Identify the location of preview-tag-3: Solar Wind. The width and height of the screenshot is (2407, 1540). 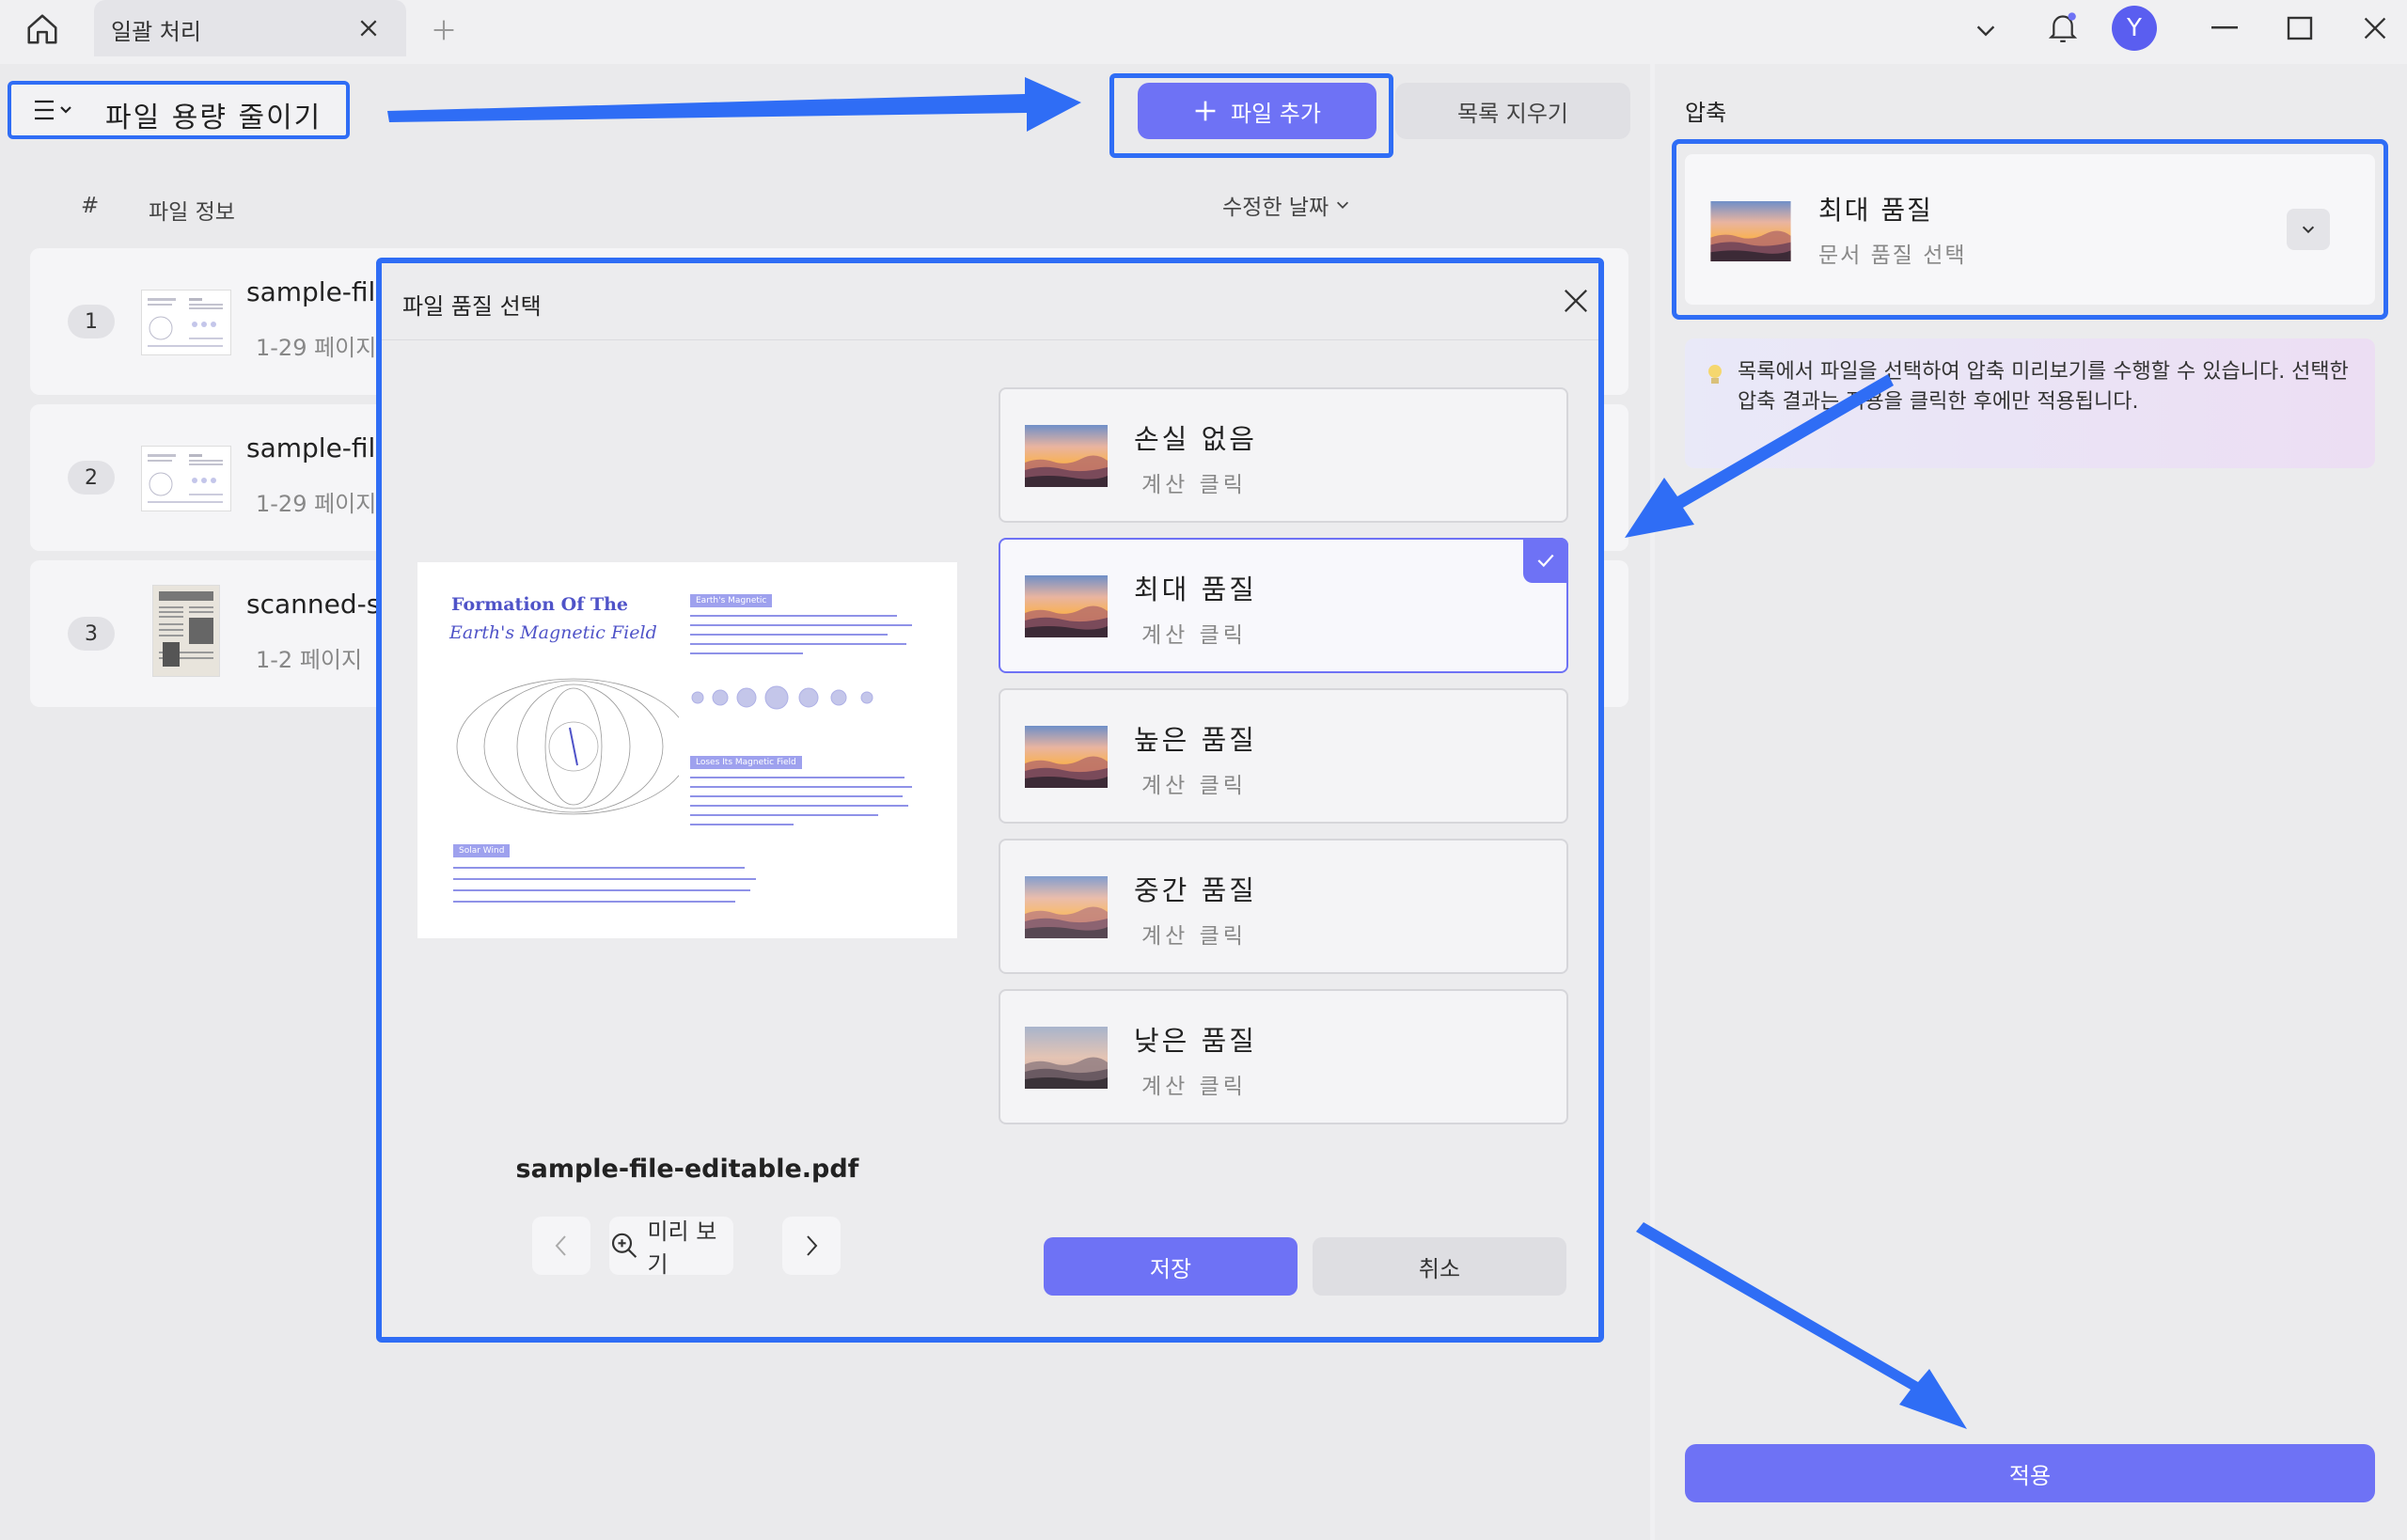
(482, 851).